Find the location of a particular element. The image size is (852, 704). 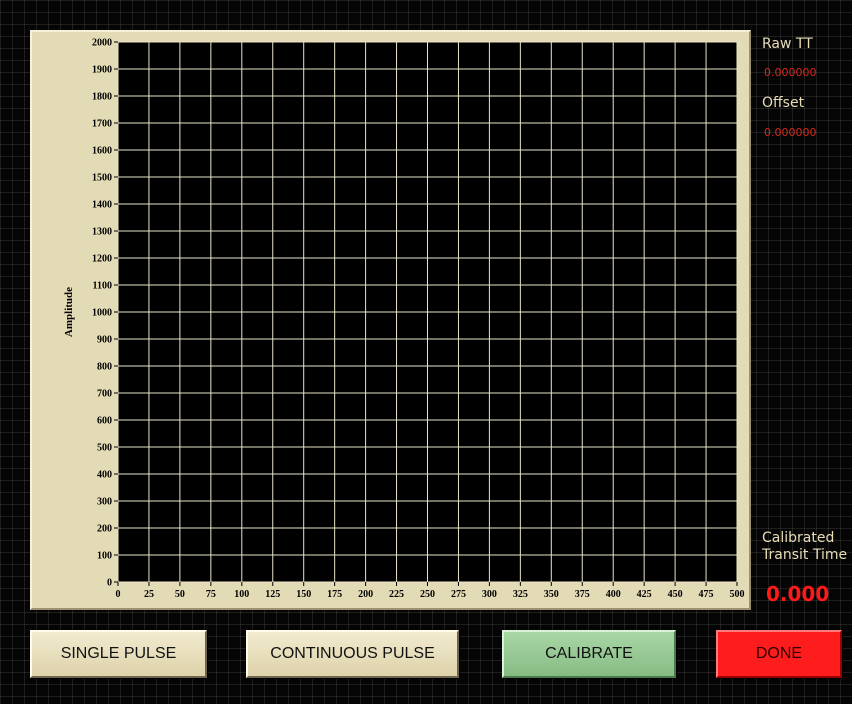

x-tick-label: 225 is located at coordinates (396, 594).